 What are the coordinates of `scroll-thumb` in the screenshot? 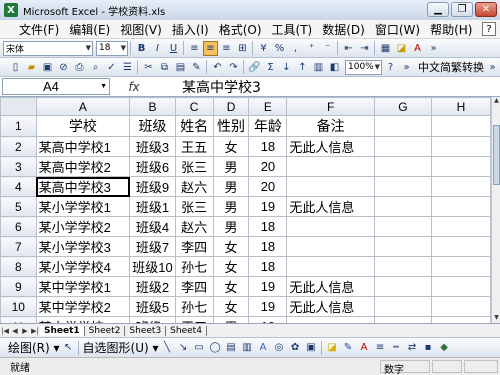 It's located at (496, 155).